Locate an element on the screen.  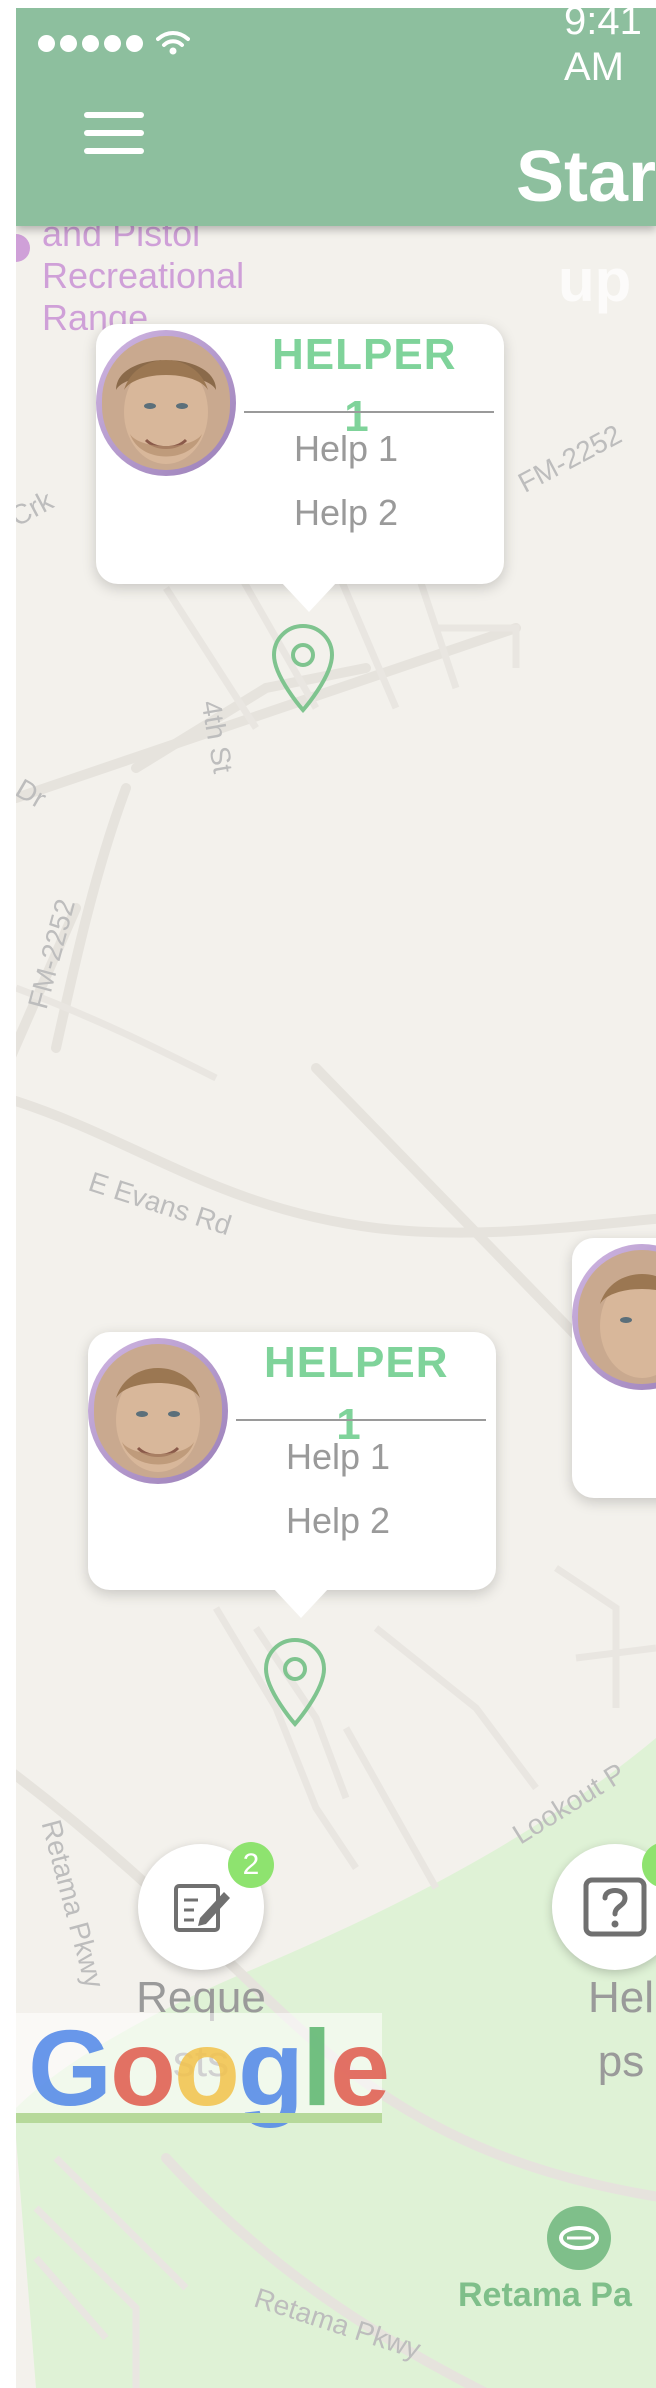
google-logo: Google is located at coordinates (209, 2067).